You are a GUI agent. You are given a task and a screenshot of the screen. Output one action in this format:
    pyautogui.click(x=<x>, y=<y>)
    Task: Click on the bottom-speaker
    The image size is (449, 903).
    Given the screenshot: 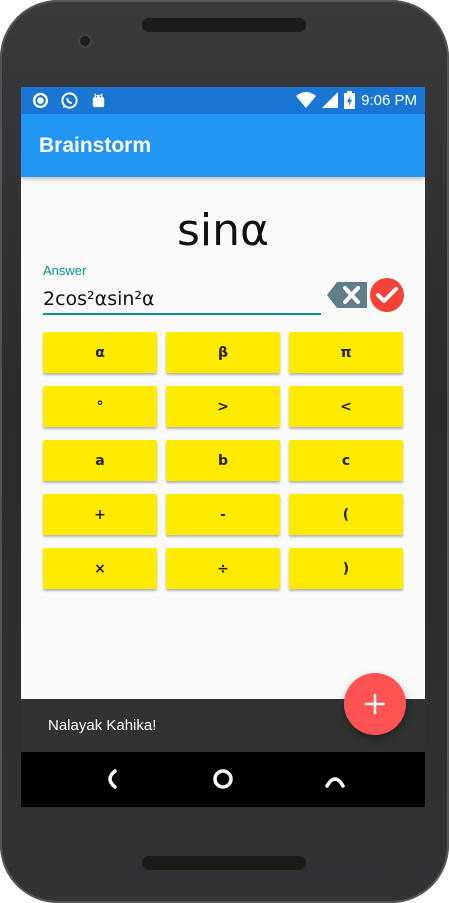 What is the action you would take?
    pyautogui.click(x=224, y=863)
    